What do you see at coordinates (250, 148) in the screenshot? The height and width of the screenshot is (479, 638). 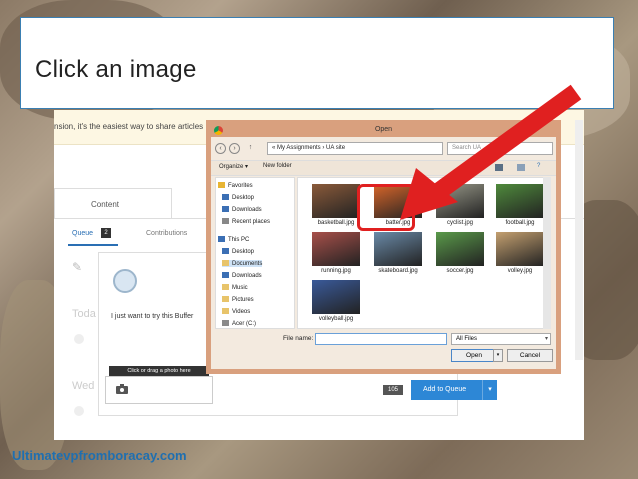 I see `up-icon: ↑` at bounding box center [250, 148].